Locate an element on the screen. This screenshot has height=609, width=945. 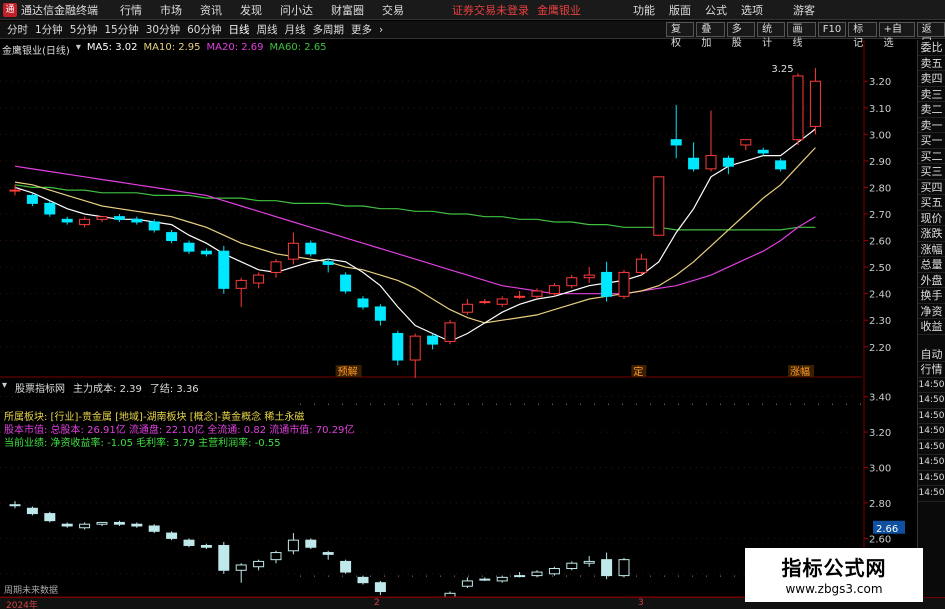
sidebar-item-20: 行情 is located at coordinates (931, 370).